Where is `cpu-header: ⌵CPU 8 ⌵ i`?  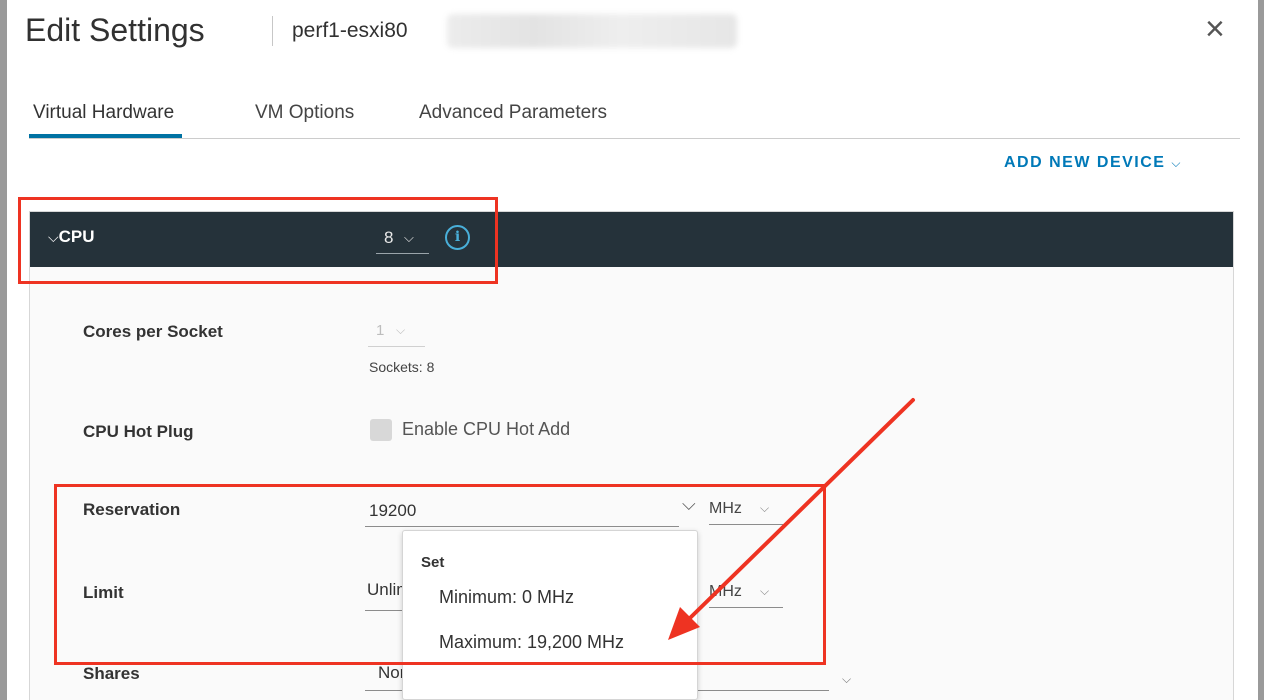 cpu-header: ⌵CPU 8 ⌵ i is located at coordinates (631, 239).